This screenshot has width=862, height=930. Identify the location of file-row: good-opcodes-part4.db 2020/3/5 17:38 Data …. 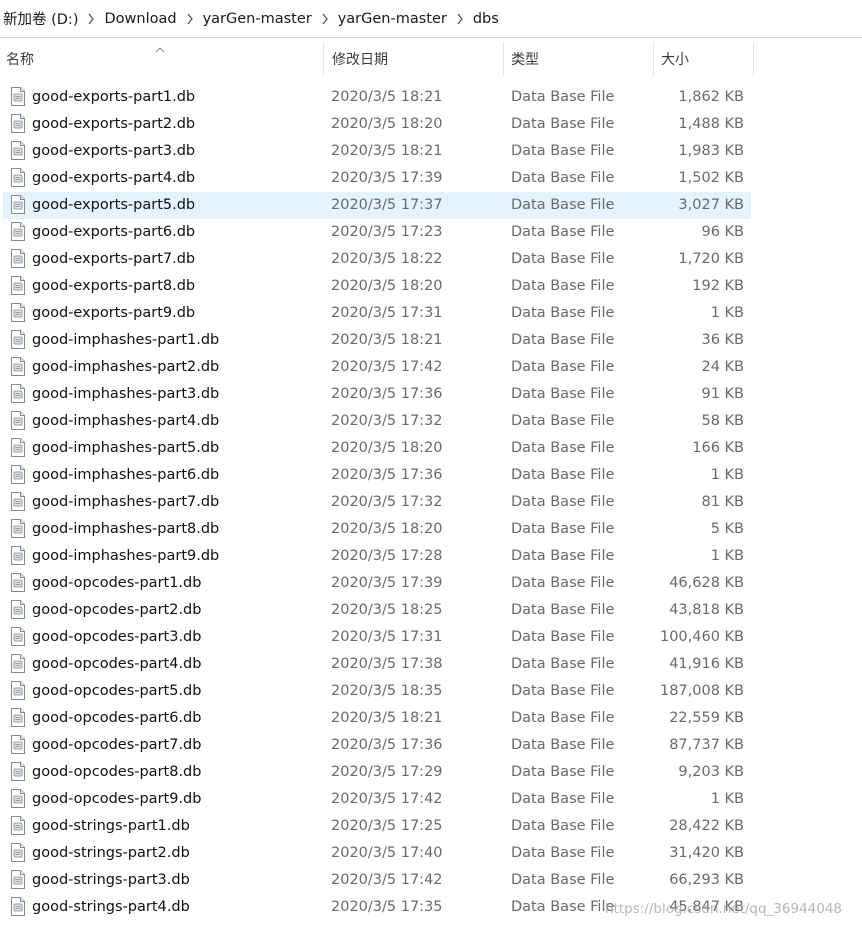
(377, 664).